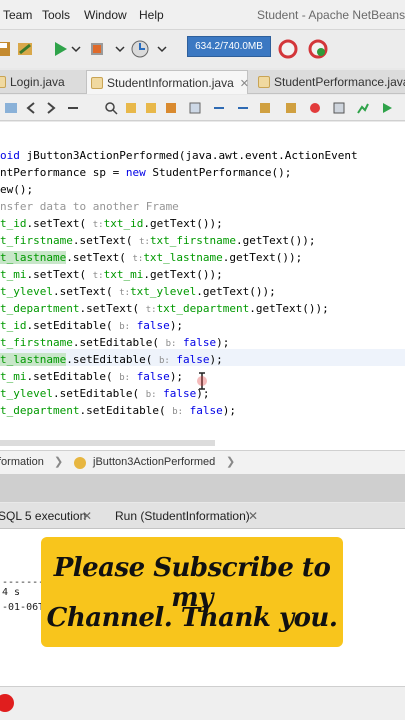 The height and width of the screenshot is (720, 405). I want to click on code-comment: nsfer data to another Frame, so click(89, 206).